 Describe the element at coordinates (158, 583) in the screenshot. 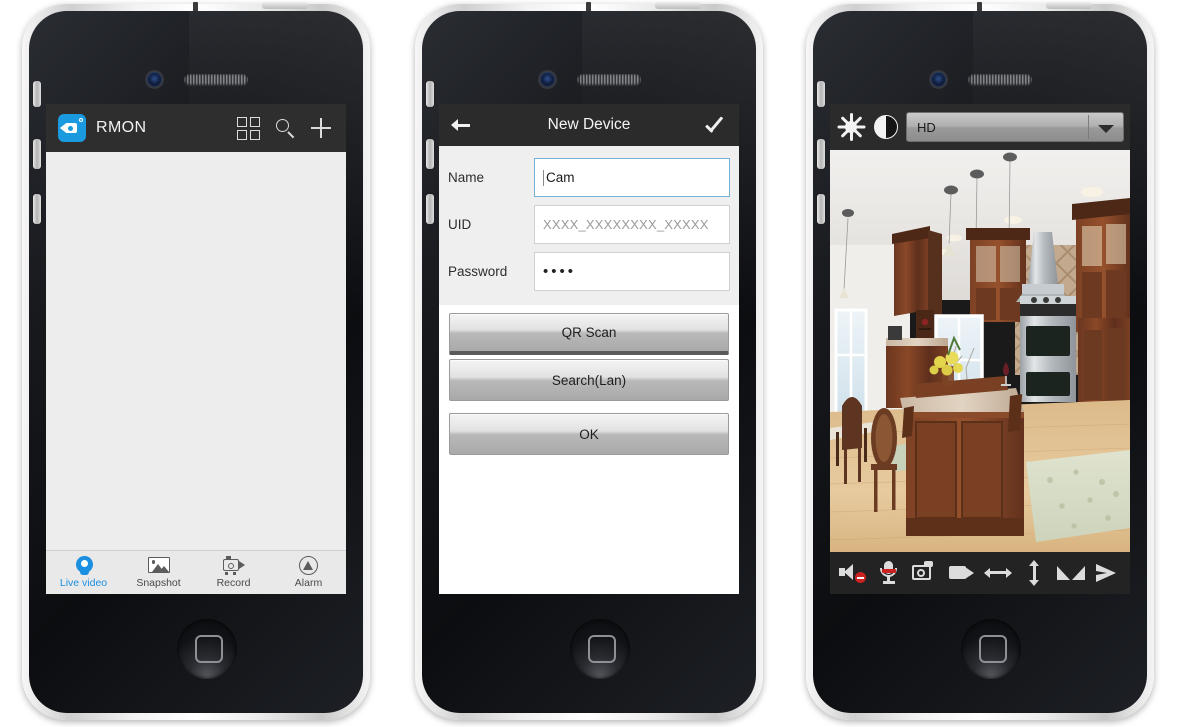

I see `tab-label: Snapshot` at that location.